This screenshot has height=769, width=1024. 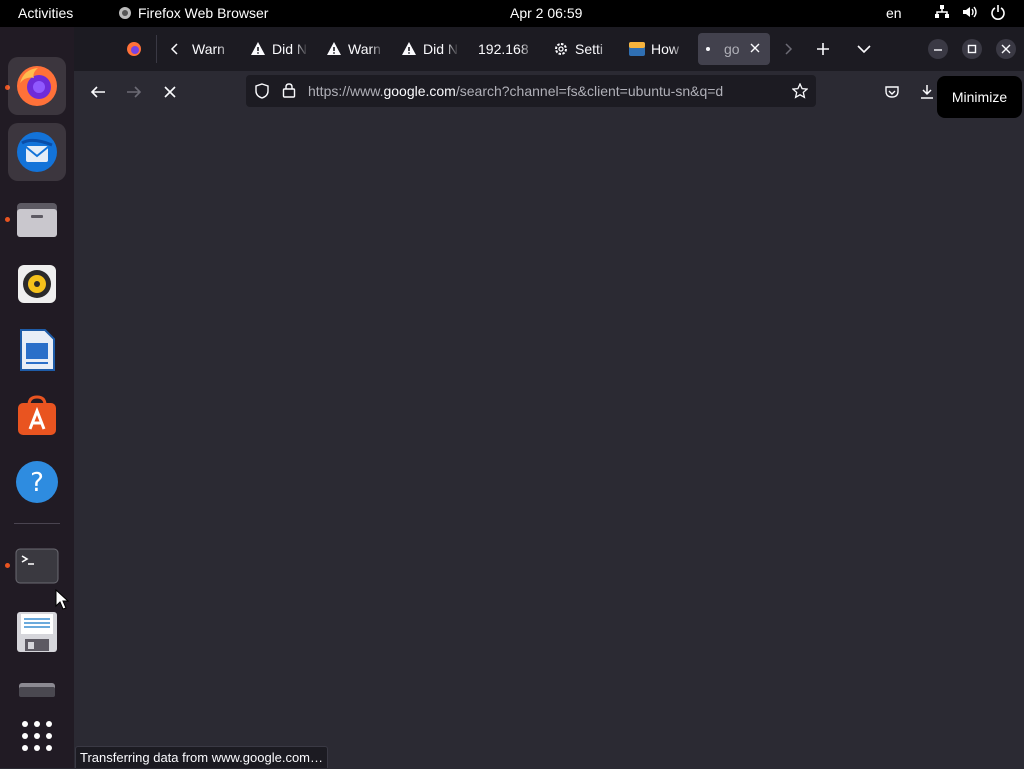 I want to click on dock-app-center, so click(x=37, y=416).